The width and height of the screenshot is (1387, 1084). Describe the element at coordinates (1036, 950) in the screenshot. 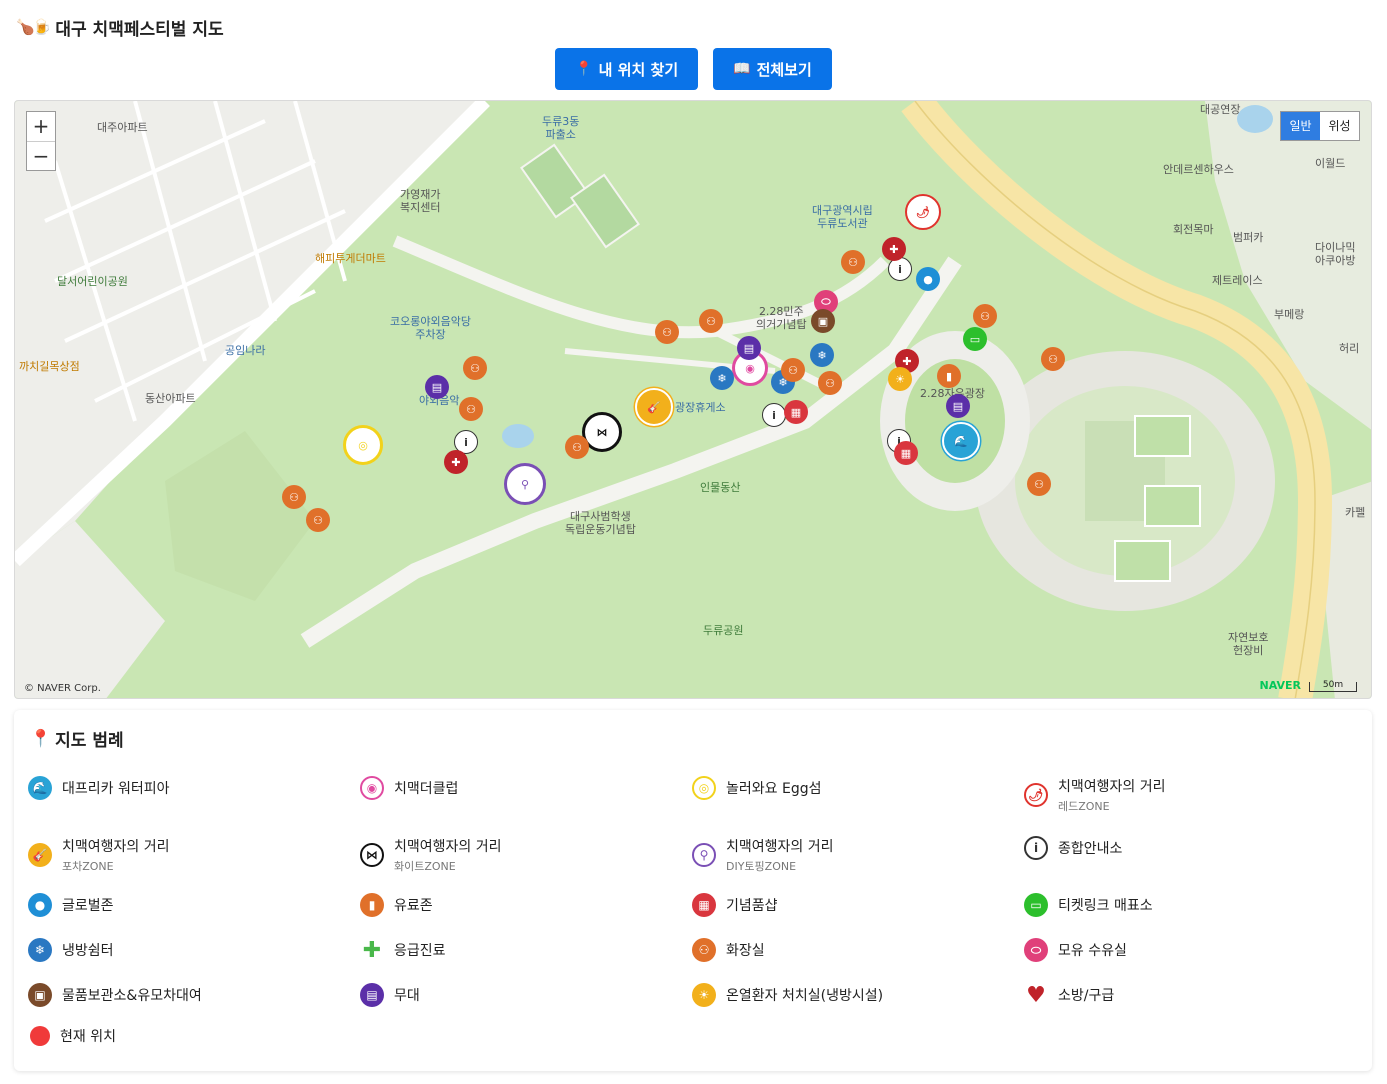

I see `bottle-icon: ⬭` at that location.